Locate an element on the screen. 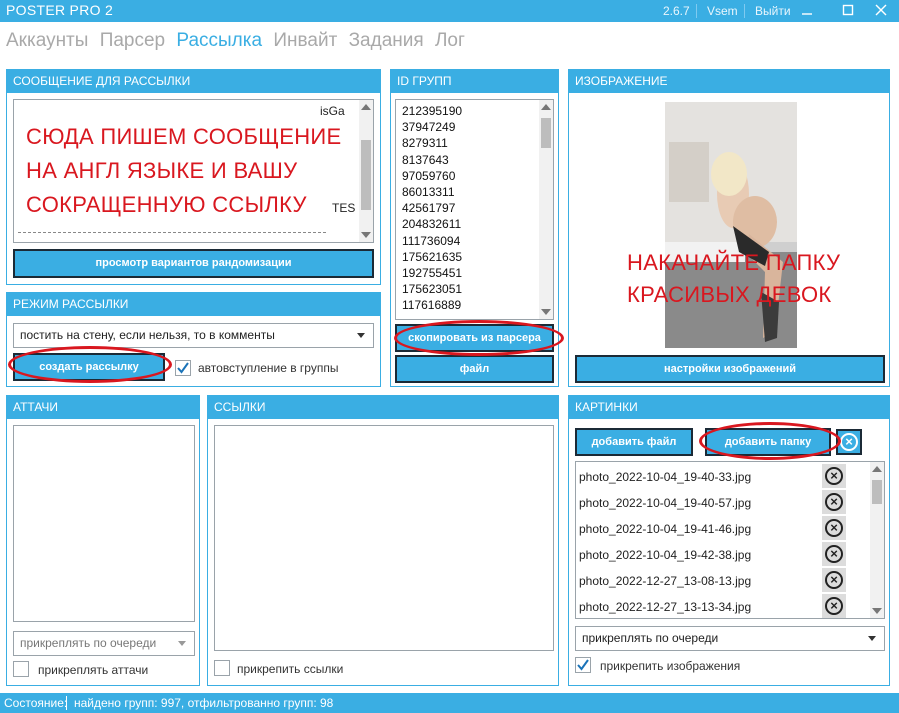 This screenshot has width=899, height=713. attach-pictures-label: прикрепить изображения is located at coordinates (670, 666).